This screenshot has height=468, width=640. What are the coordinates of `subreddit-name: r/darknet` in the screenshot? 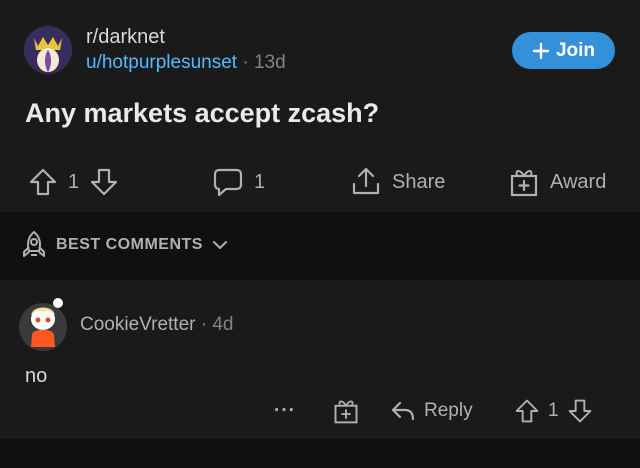 It's located at (125, 37).